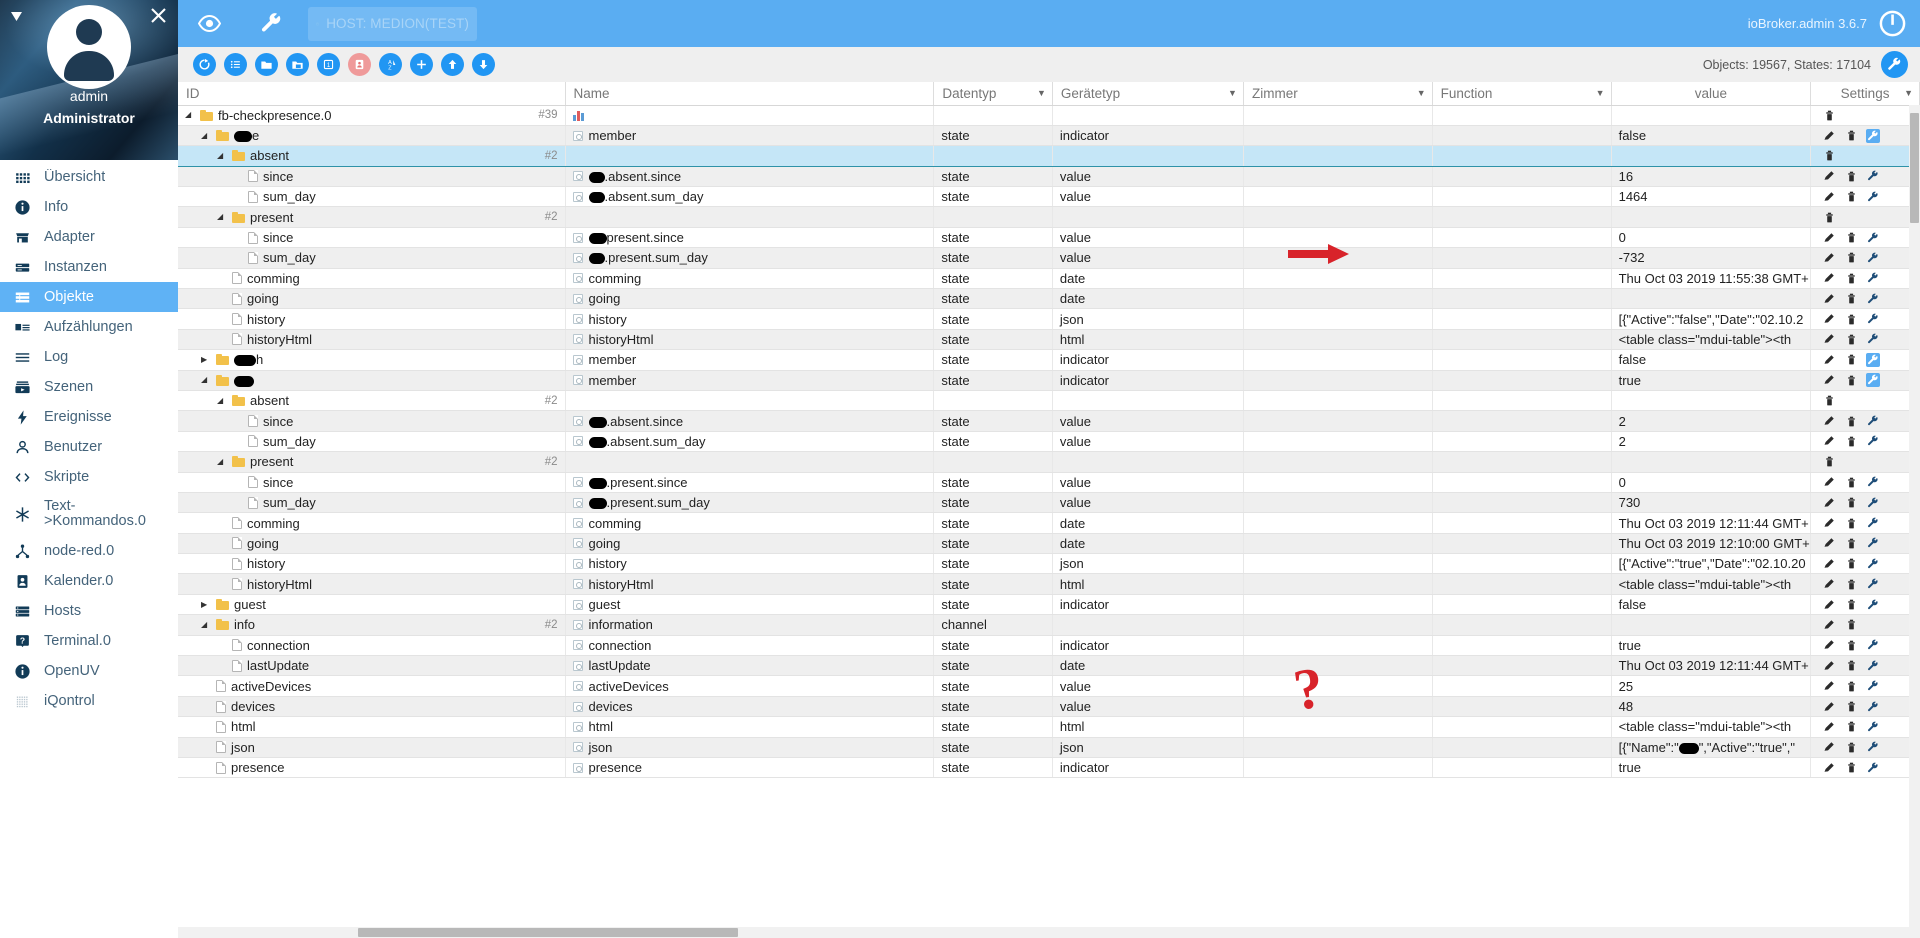 The image size is (1920, 938). I want to click on table-row: sum_day .absent.sum_day state value 2, so click(1049, 442).